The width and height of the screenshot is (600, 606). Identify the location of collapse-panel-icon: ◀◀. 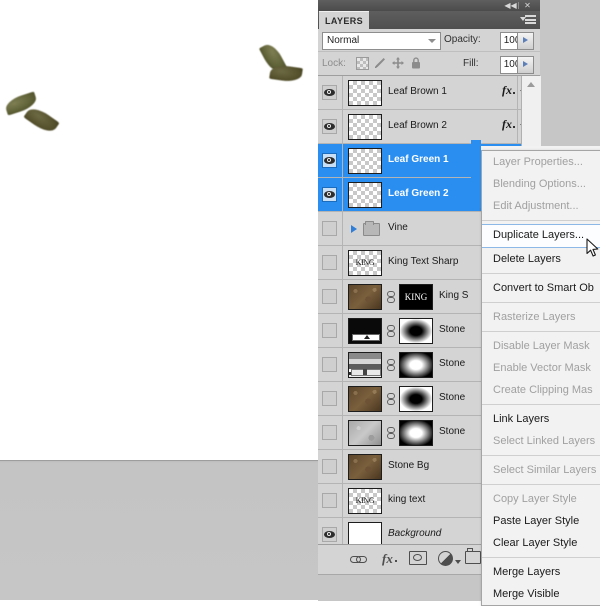
(510, 5).